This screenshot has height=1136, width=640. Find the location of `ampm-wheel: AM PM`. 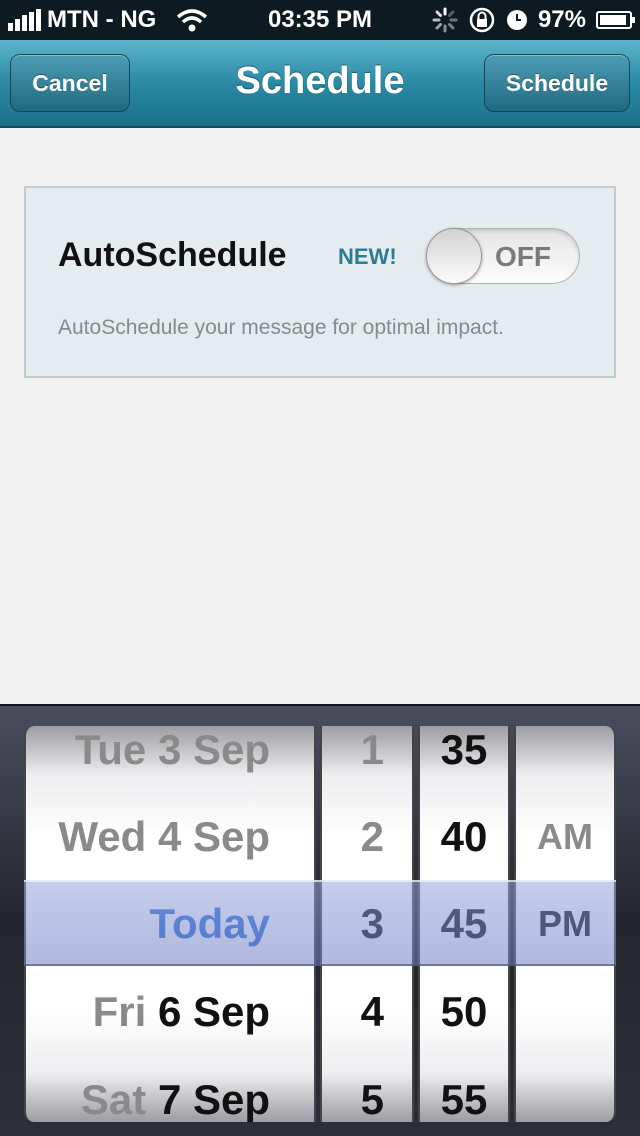

ampm-wheel: AM PM is located at coordinates (565, 924).